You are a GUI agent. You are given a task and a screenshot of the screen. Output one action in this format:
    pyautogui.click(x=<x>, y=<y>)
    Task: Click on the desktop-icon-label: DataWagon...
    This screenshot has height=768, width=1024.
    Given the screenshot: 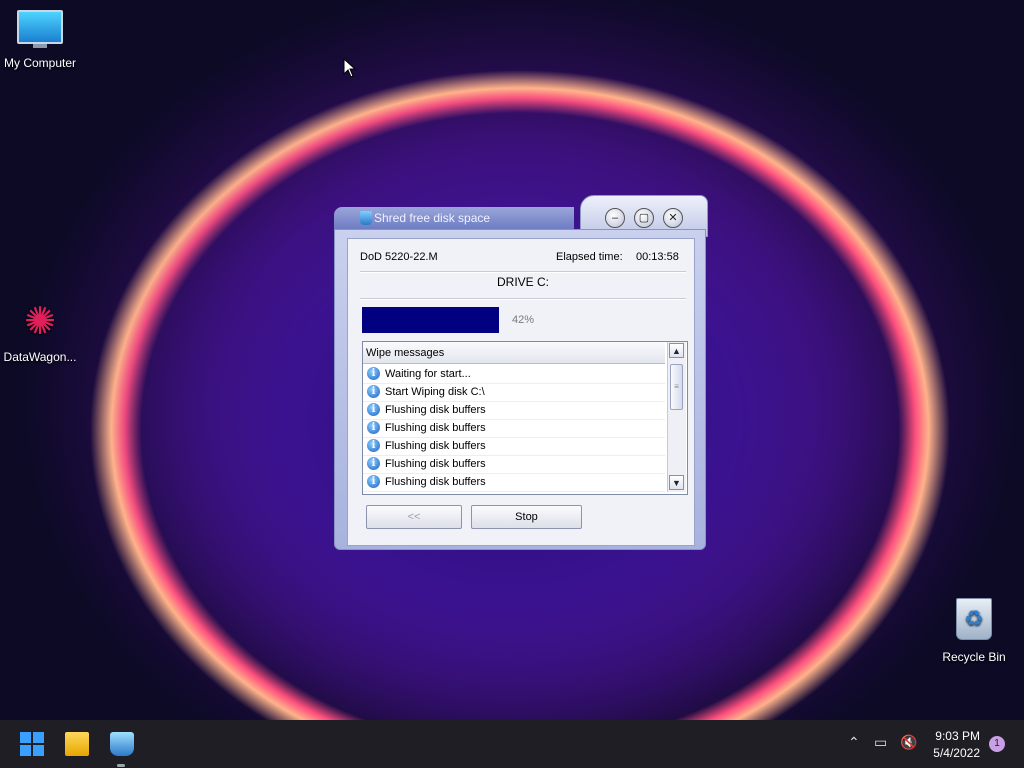 What is the action you would take?
    pyautogui.click(x=40, y=357)
    